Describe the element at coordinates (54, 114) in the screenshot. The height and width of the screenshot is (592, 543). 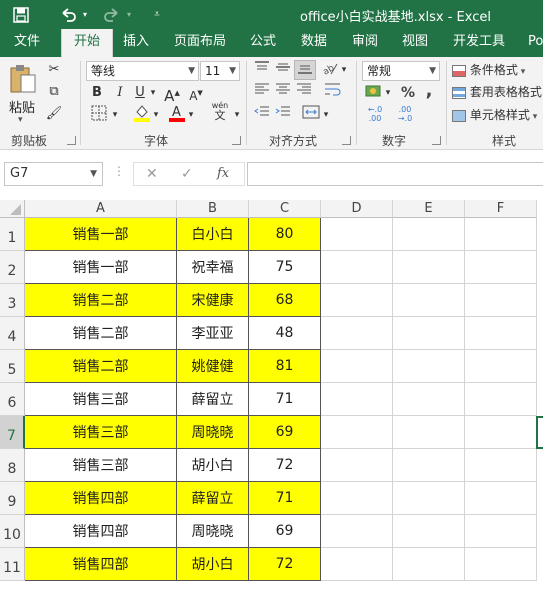
I see `format-painter-icon: 🖌` at that location.